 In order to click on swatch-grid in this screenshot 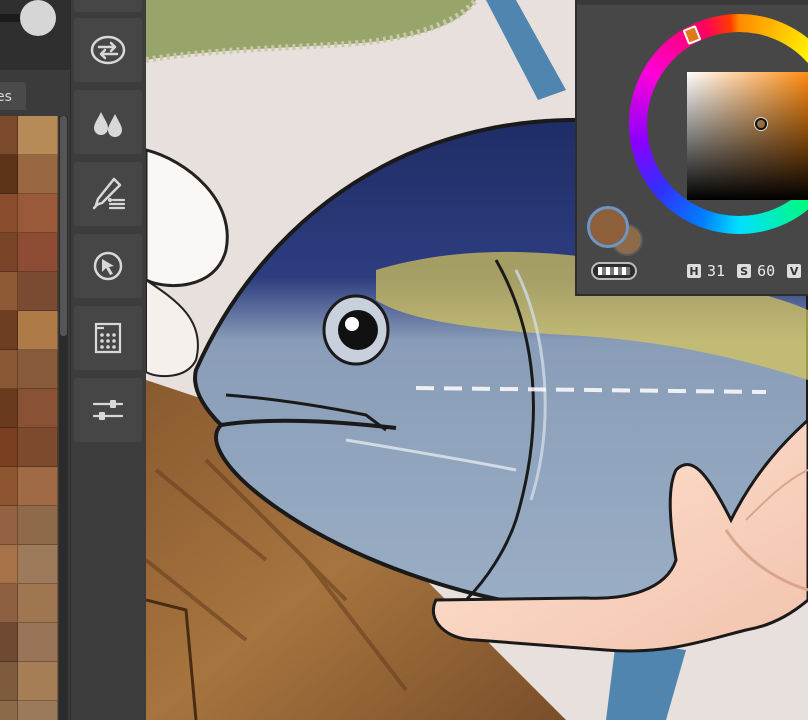, I will do `click(29, 418)`.